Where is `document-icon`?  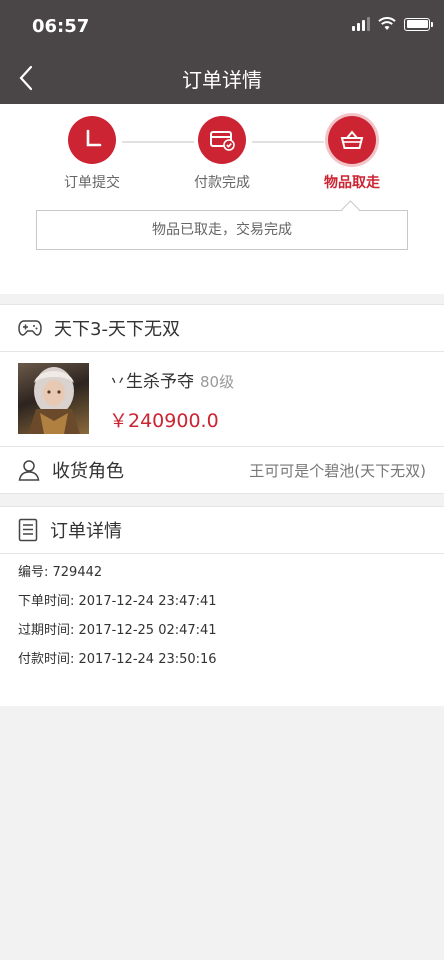 document-icon is located at coordinates (28, 530).